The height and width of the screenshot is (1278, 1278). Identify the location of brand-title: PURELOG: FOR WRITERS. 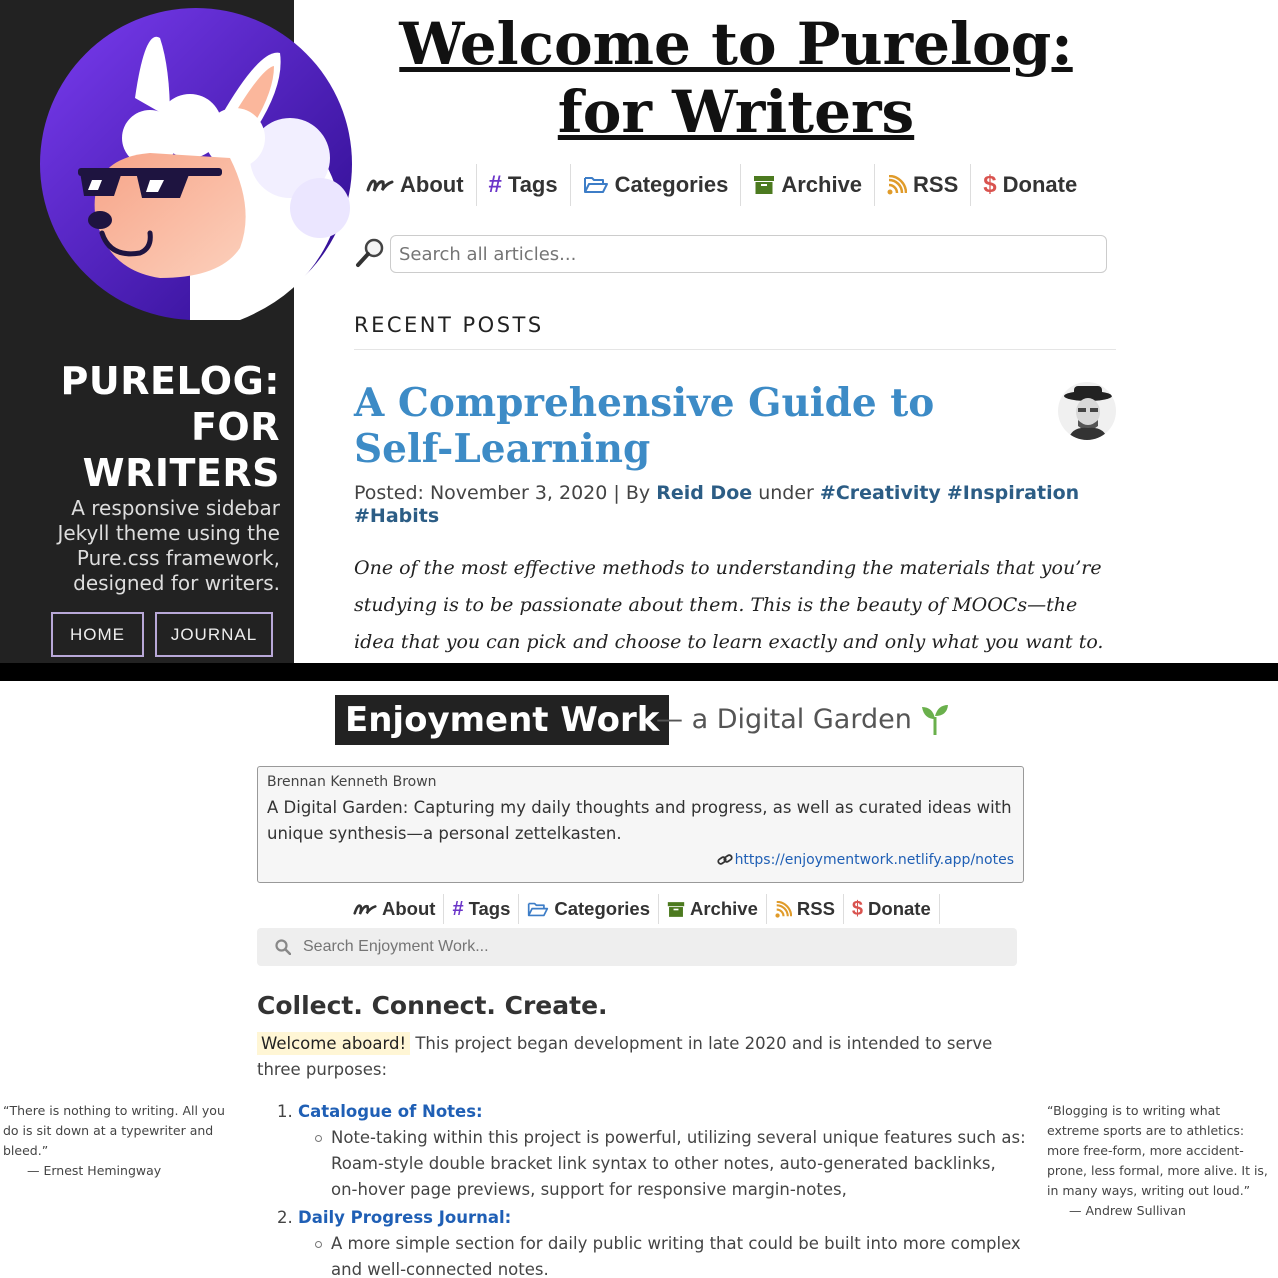
(170, 427).